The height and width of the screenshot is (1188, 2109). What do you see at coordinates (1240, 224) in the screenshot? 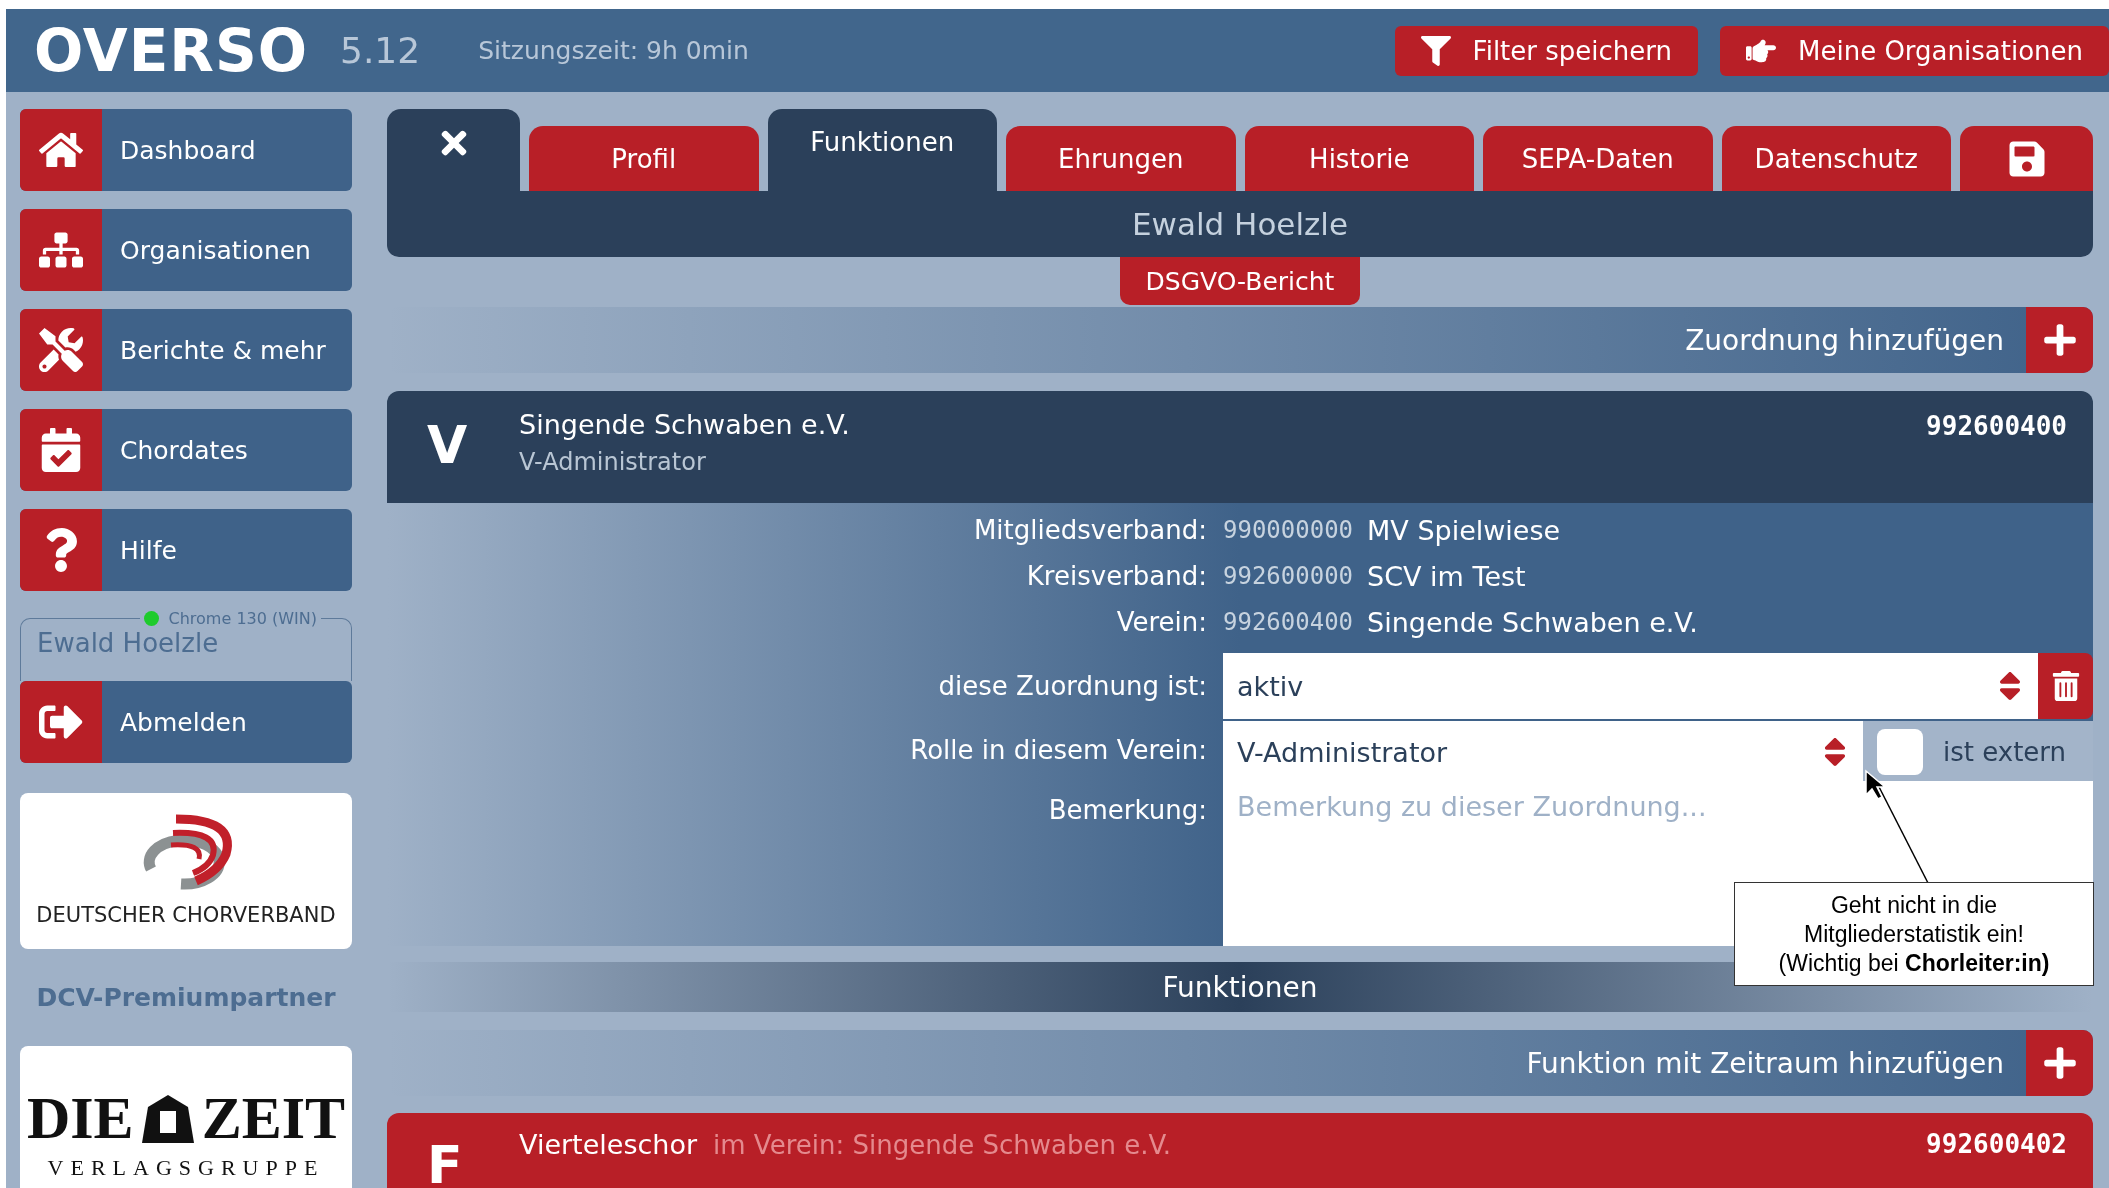
I see `person-name: Ewald Hoelzle` at bounding box center [1240, 224].